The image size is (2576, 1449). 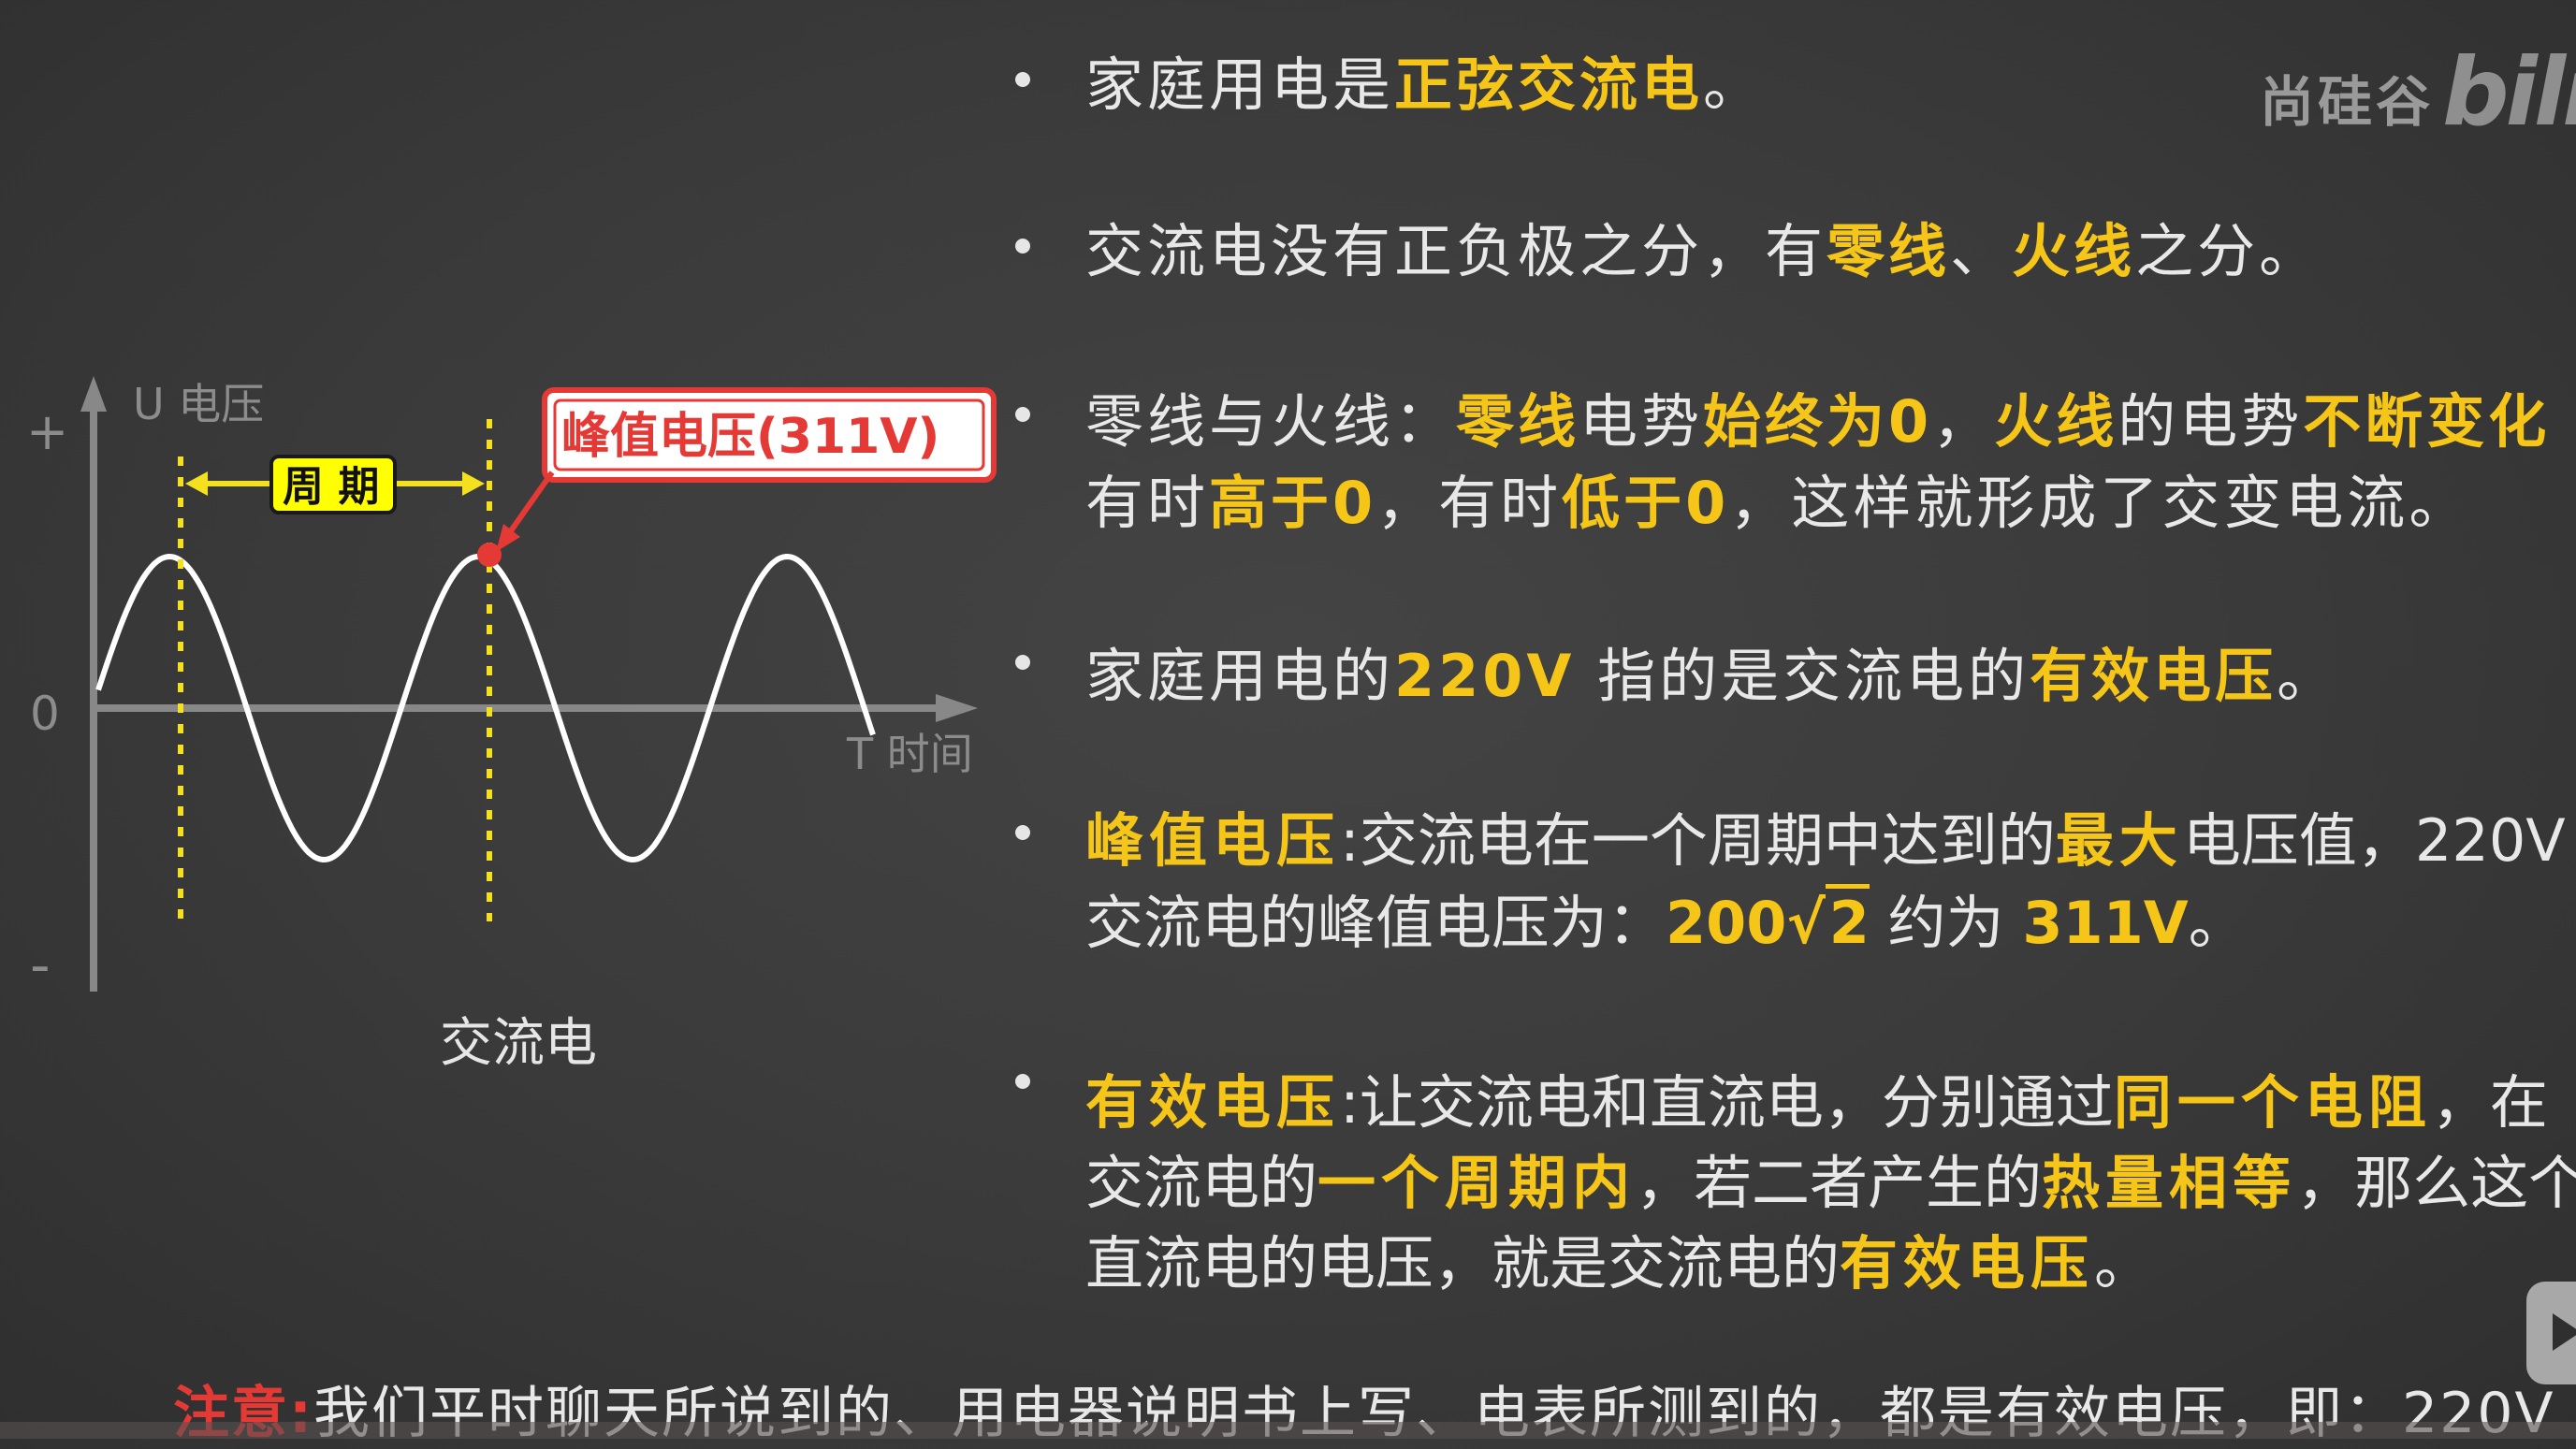 What do you see at coordinates (2228, 251) in the screenshot?
I see `text: 之分。` at bounding box center [2228, 251].